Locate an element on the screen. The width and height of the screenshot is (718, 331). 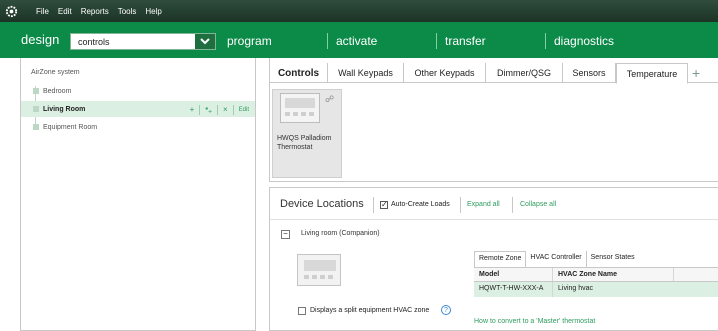
delete-button: × is located at coordinates (225, 109).